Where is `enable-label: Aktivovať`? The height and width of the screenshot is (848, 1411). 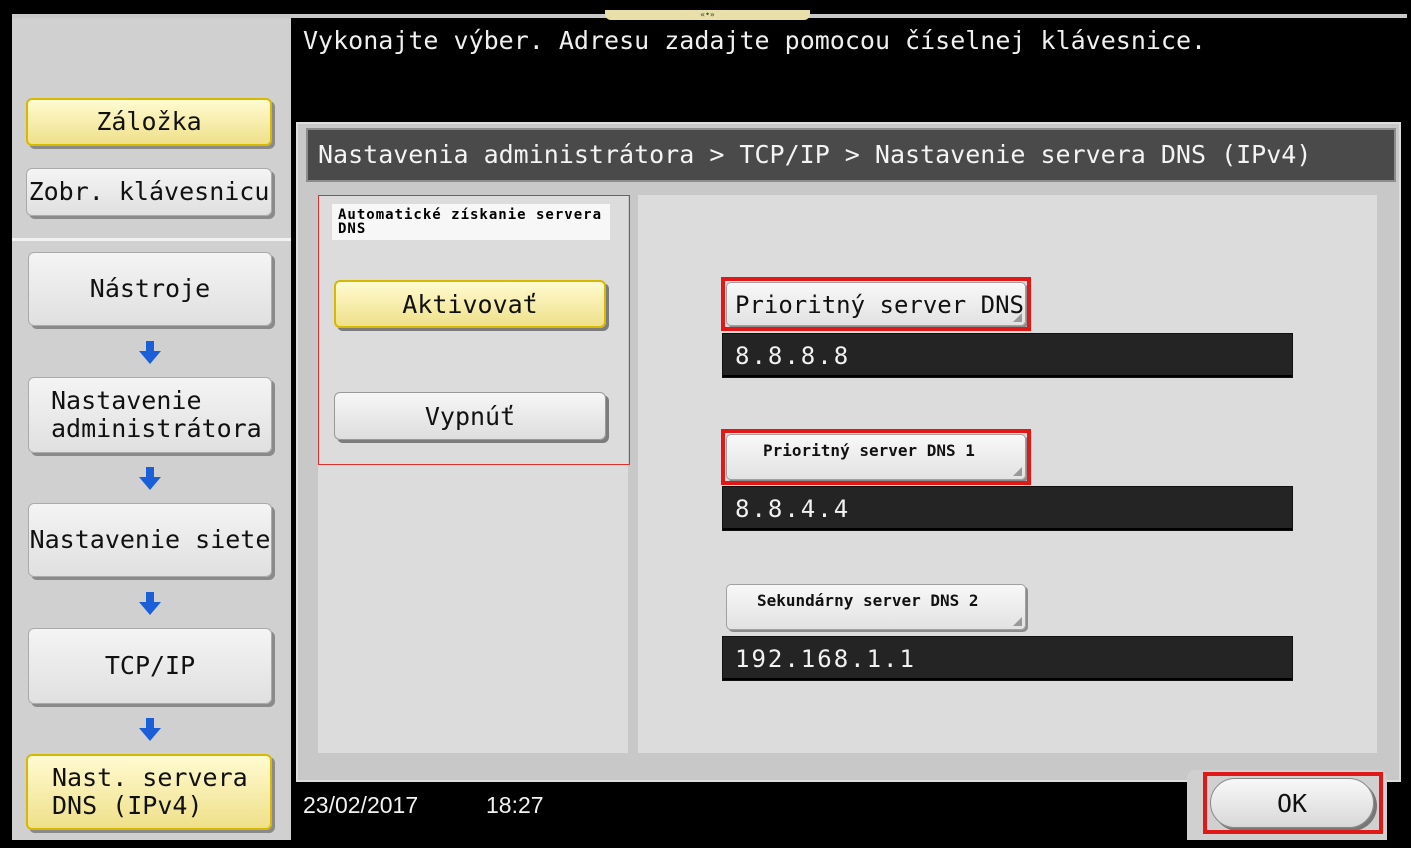
enable-label: Aktivovať is located at coordinates (470, 304).